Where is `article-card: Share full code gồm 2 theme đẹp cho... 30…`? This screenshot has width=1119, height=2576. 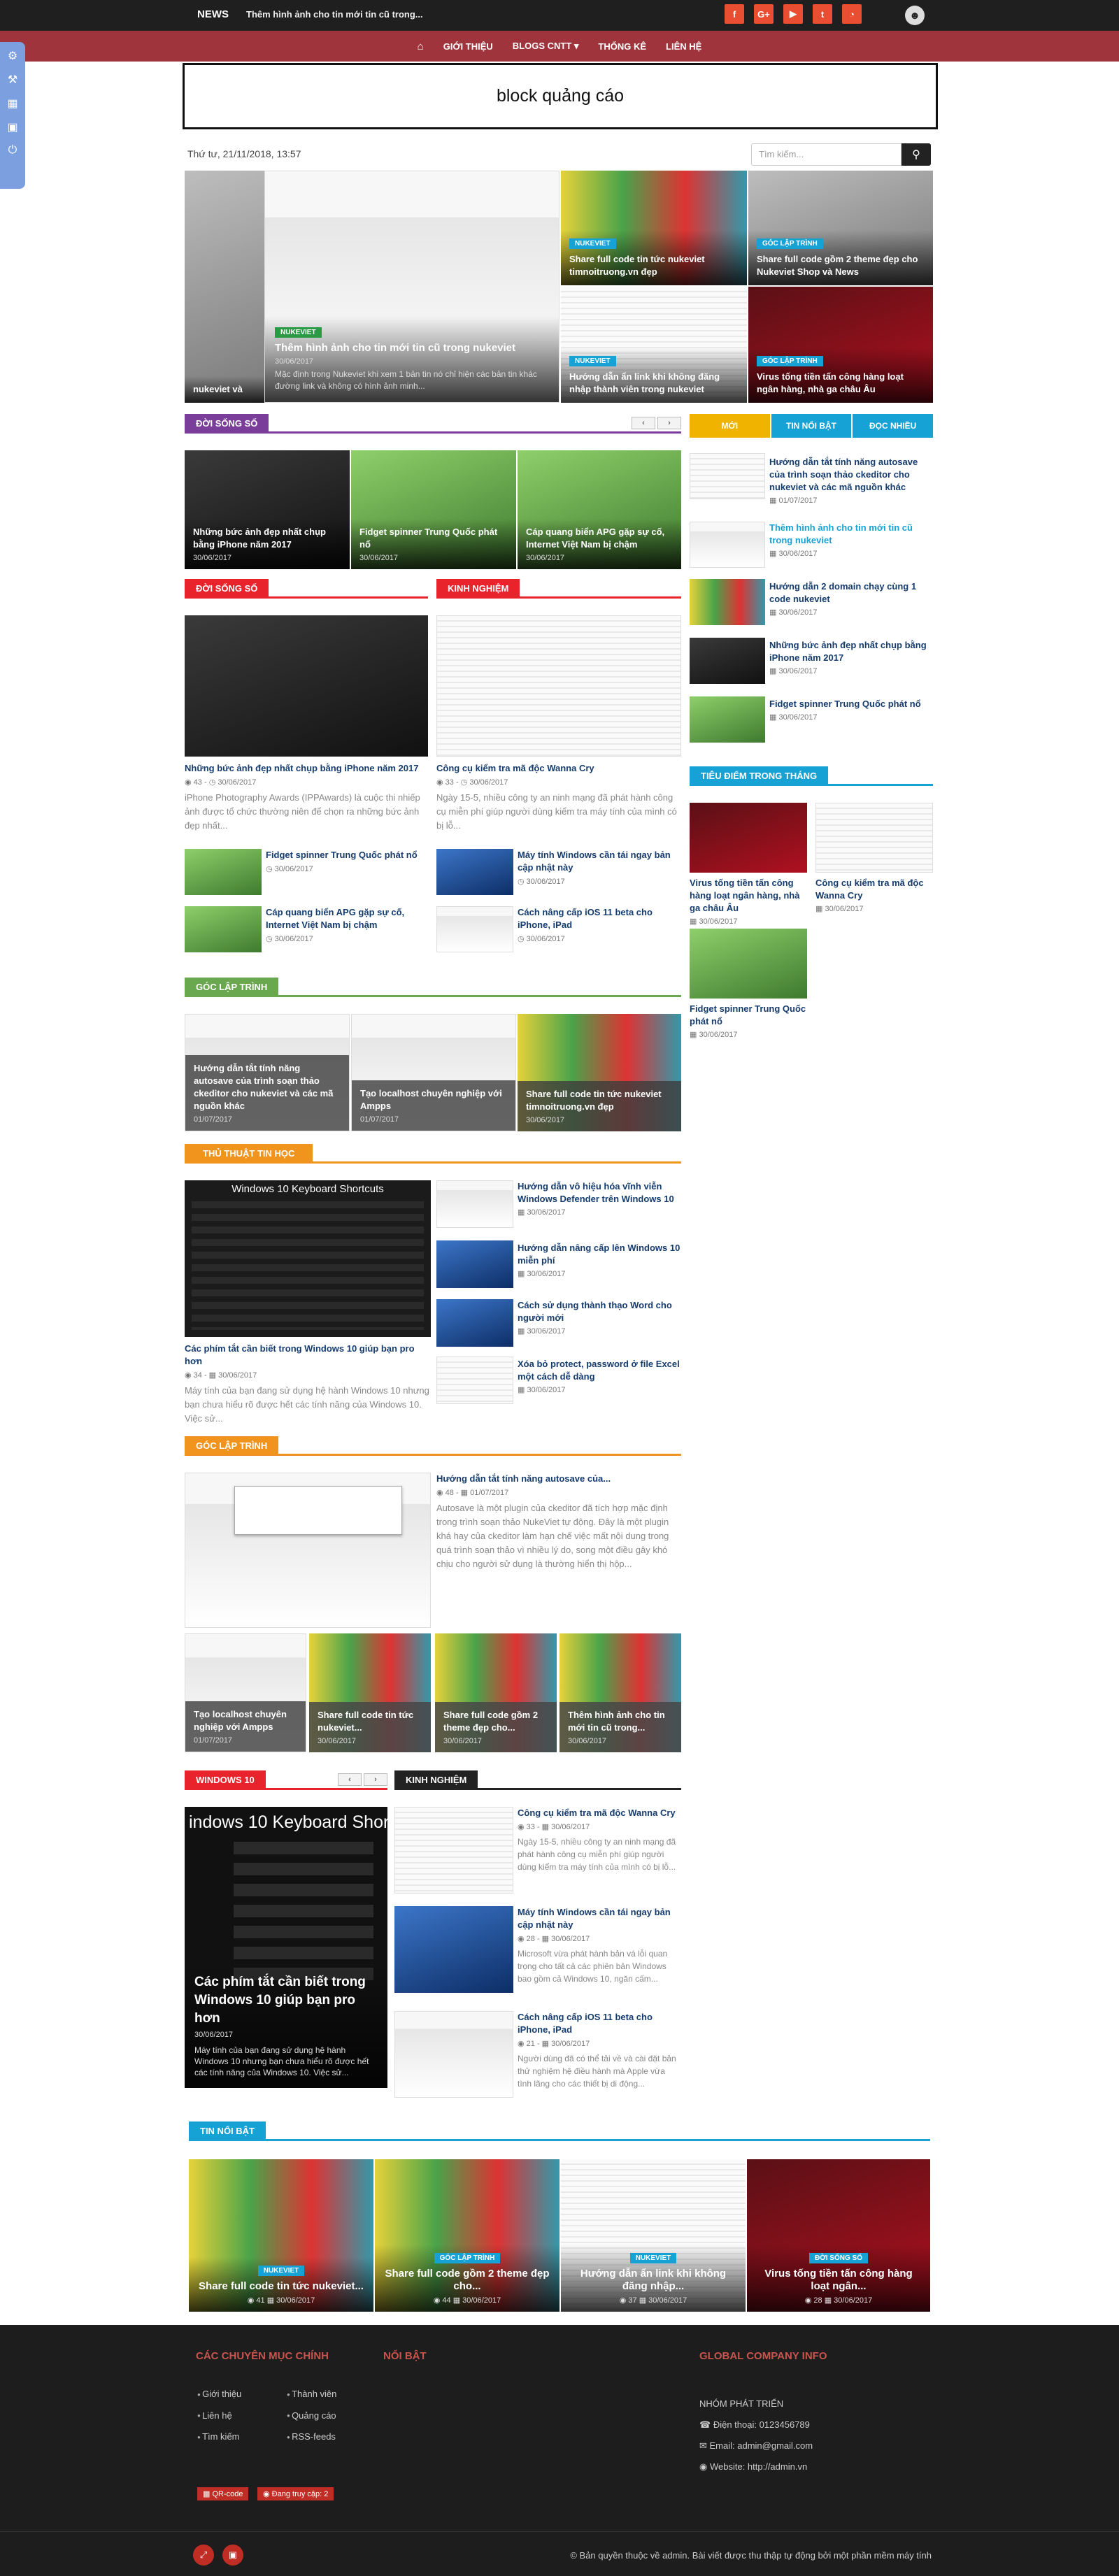
article-card: Share full code gồm 2 theme đẹp cho... 30… is located at coordinates (496, 1692).